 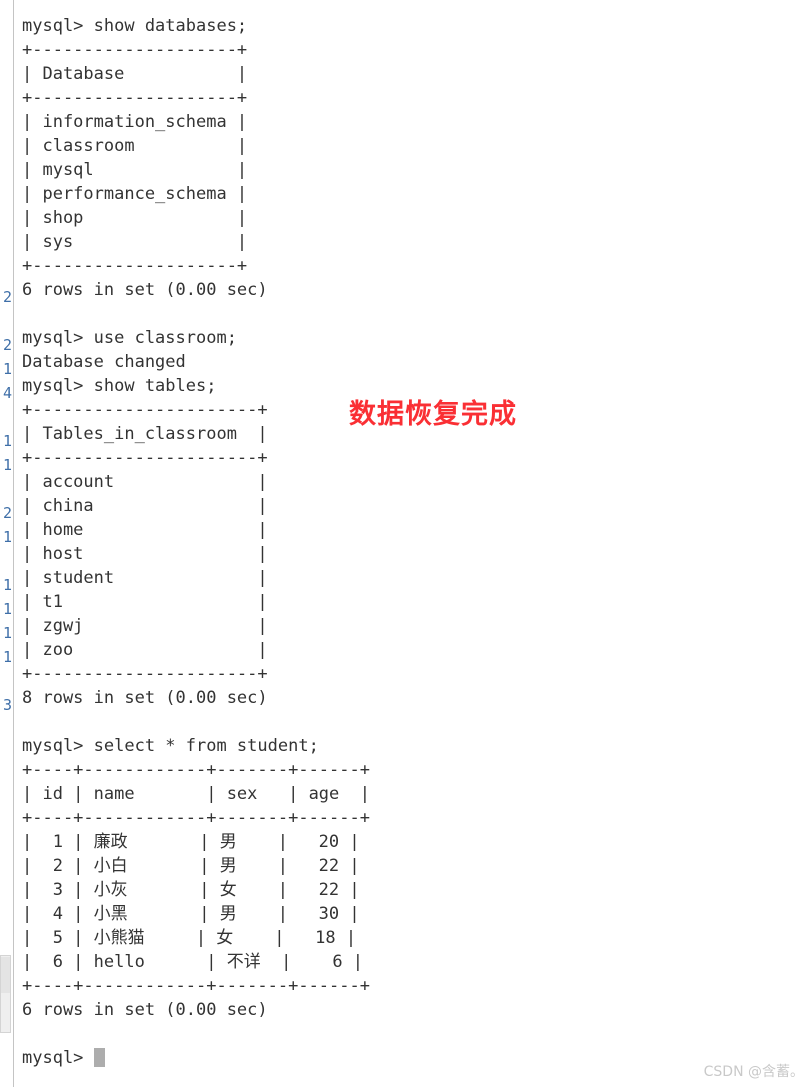 I want to click on terminal-line: | host |, so click(x=145, y=554).